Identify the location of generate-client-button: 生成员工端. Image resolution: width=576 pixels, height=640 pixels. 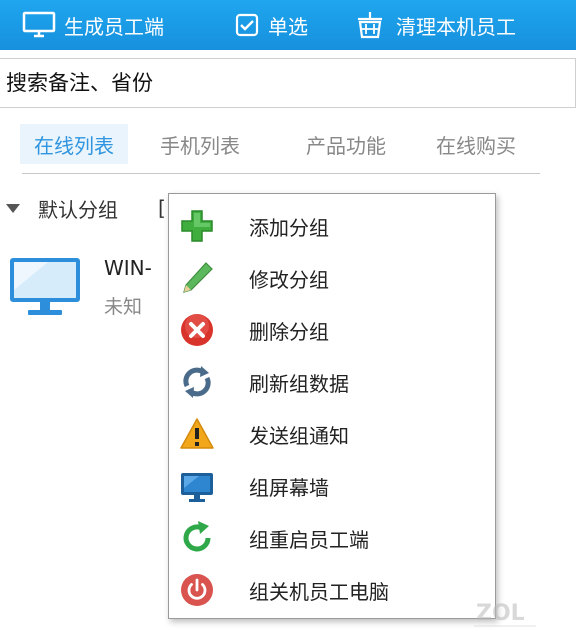
(93, 25).